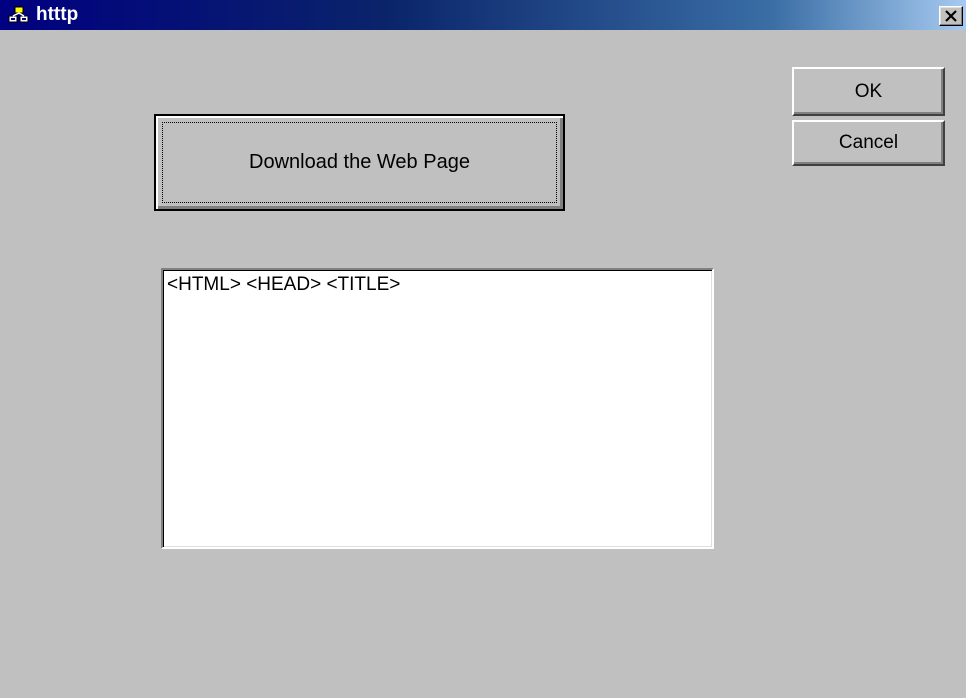 Image resolution: width=966 pixels, height=698 pixels. What do you see at coordinates (483, 15) in the screenshot?
I see `title-bar: htttp` at bounding box center [483, 15].